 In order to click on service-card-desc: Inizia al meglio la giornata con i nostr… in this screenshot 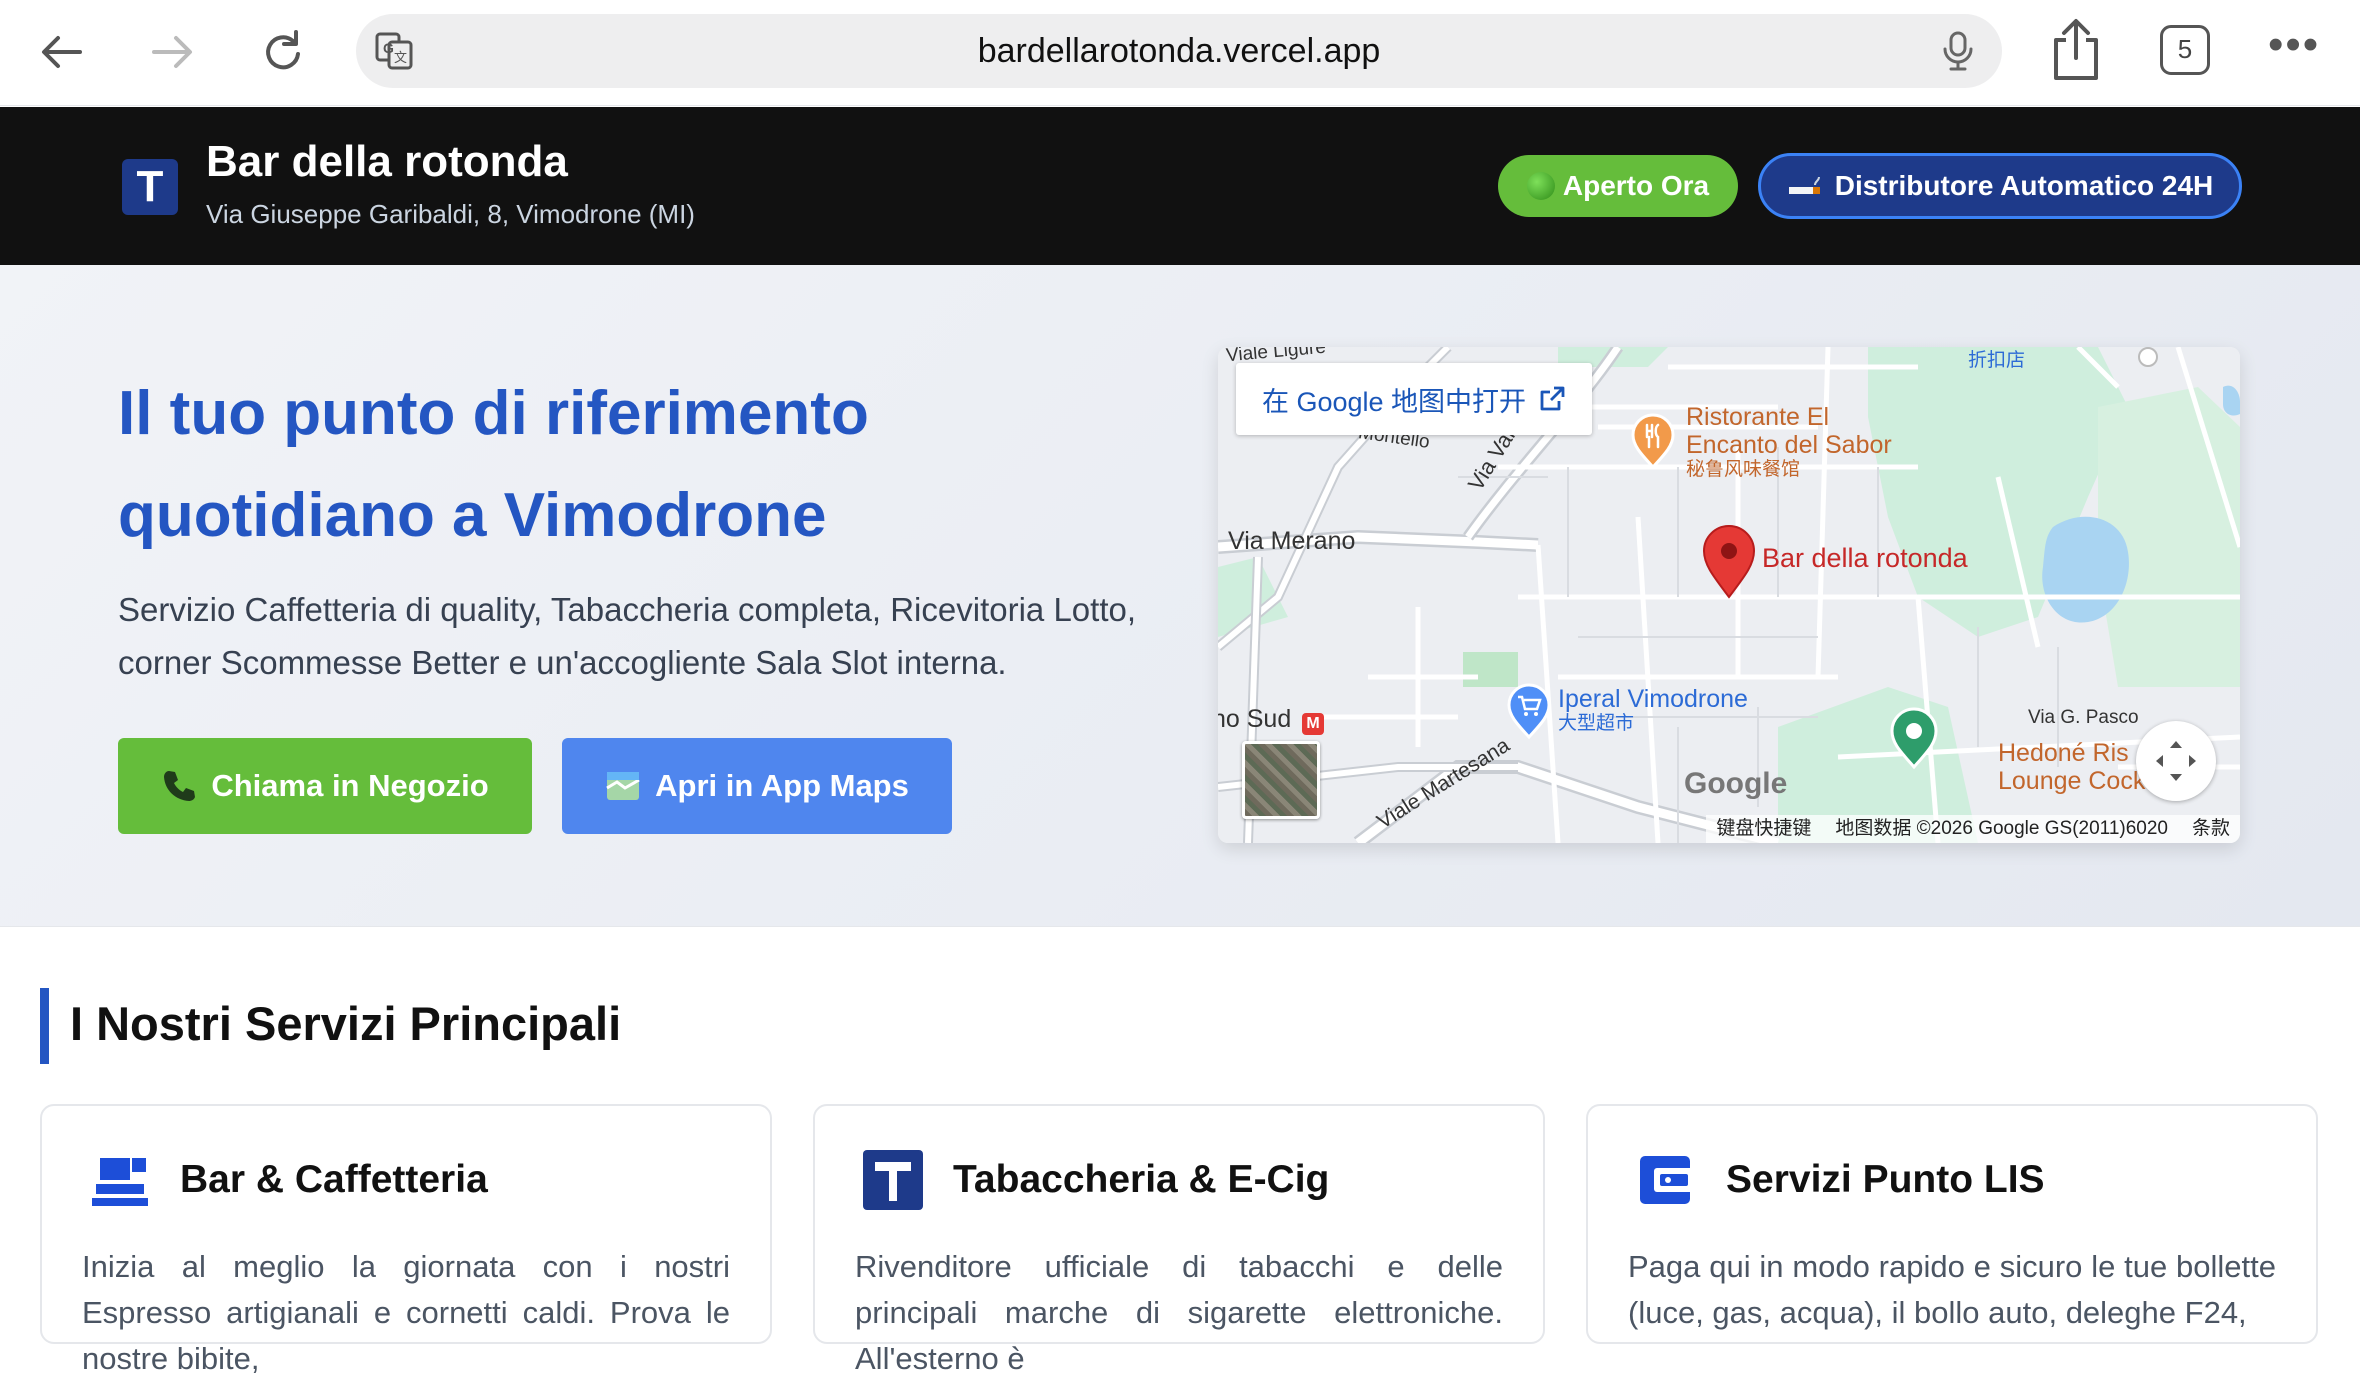, I will do `click(406, 1312)`.